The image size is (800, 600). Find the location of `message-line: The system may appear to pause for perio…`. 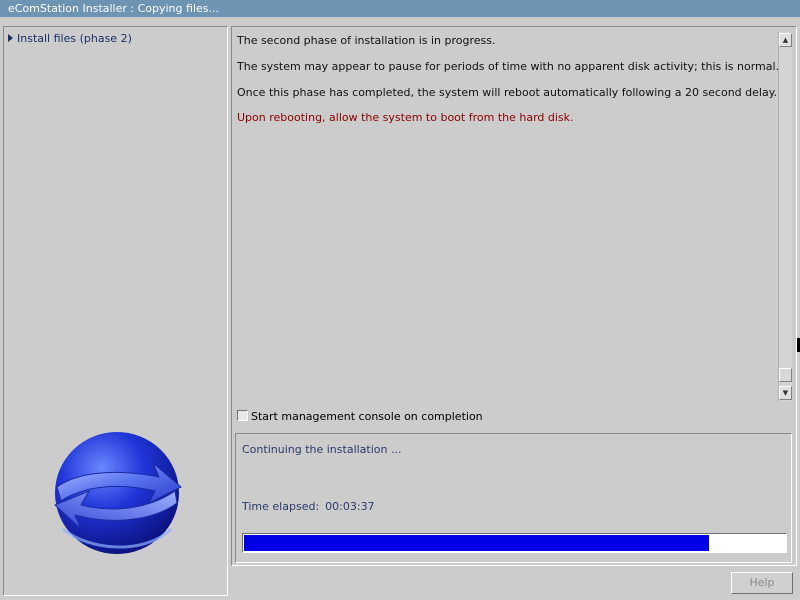

message-line: The system may appear to pause for perio… is located at coordinates (508, 66).